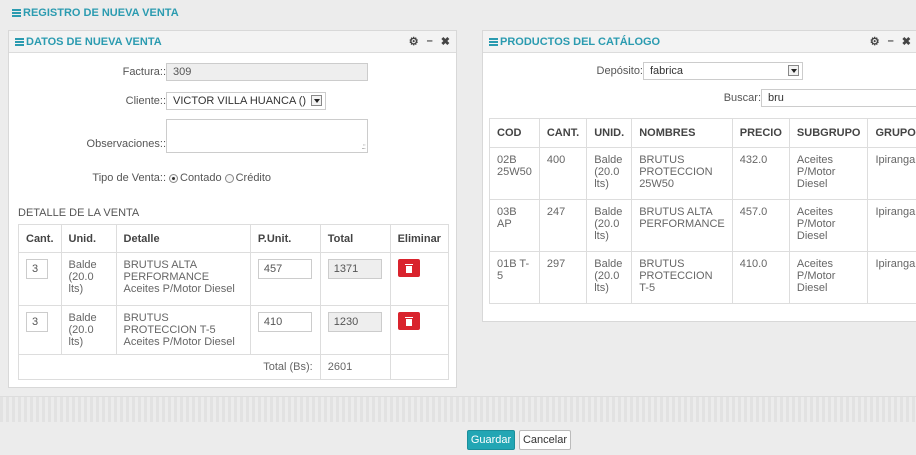 The height and width of the screenshot is (455, 916). Describe the element at coordinates (267, 136) in the screenshot. I see `observaciones-textarea` at that location.